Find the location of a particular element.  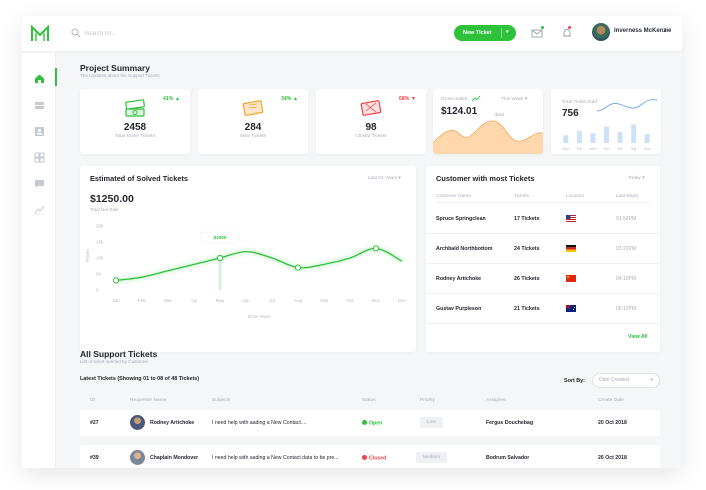

customer-last-reply: 03:22PM is located at coordinates (626, 249).